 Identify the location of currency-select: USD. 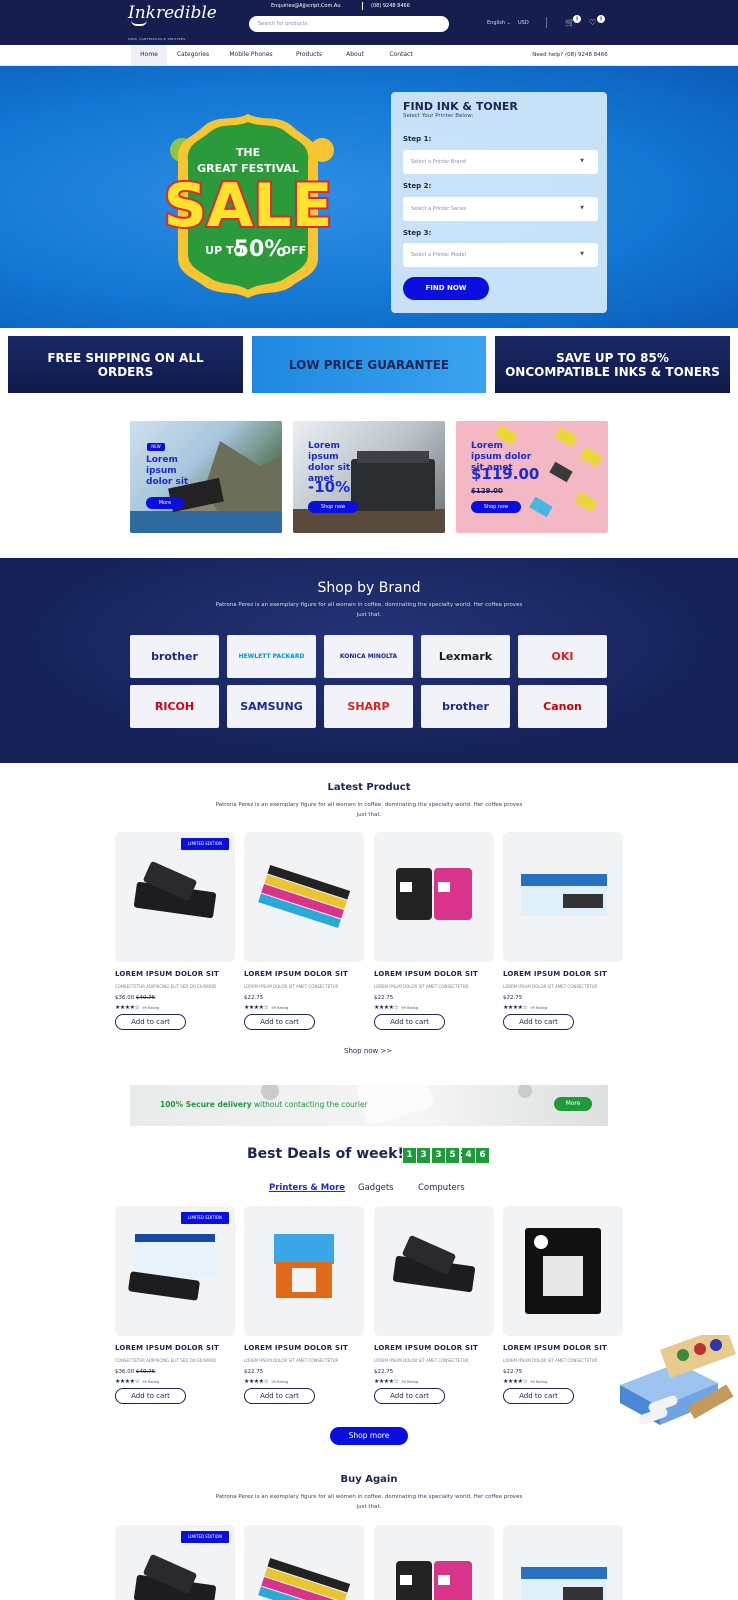
(523, 23).